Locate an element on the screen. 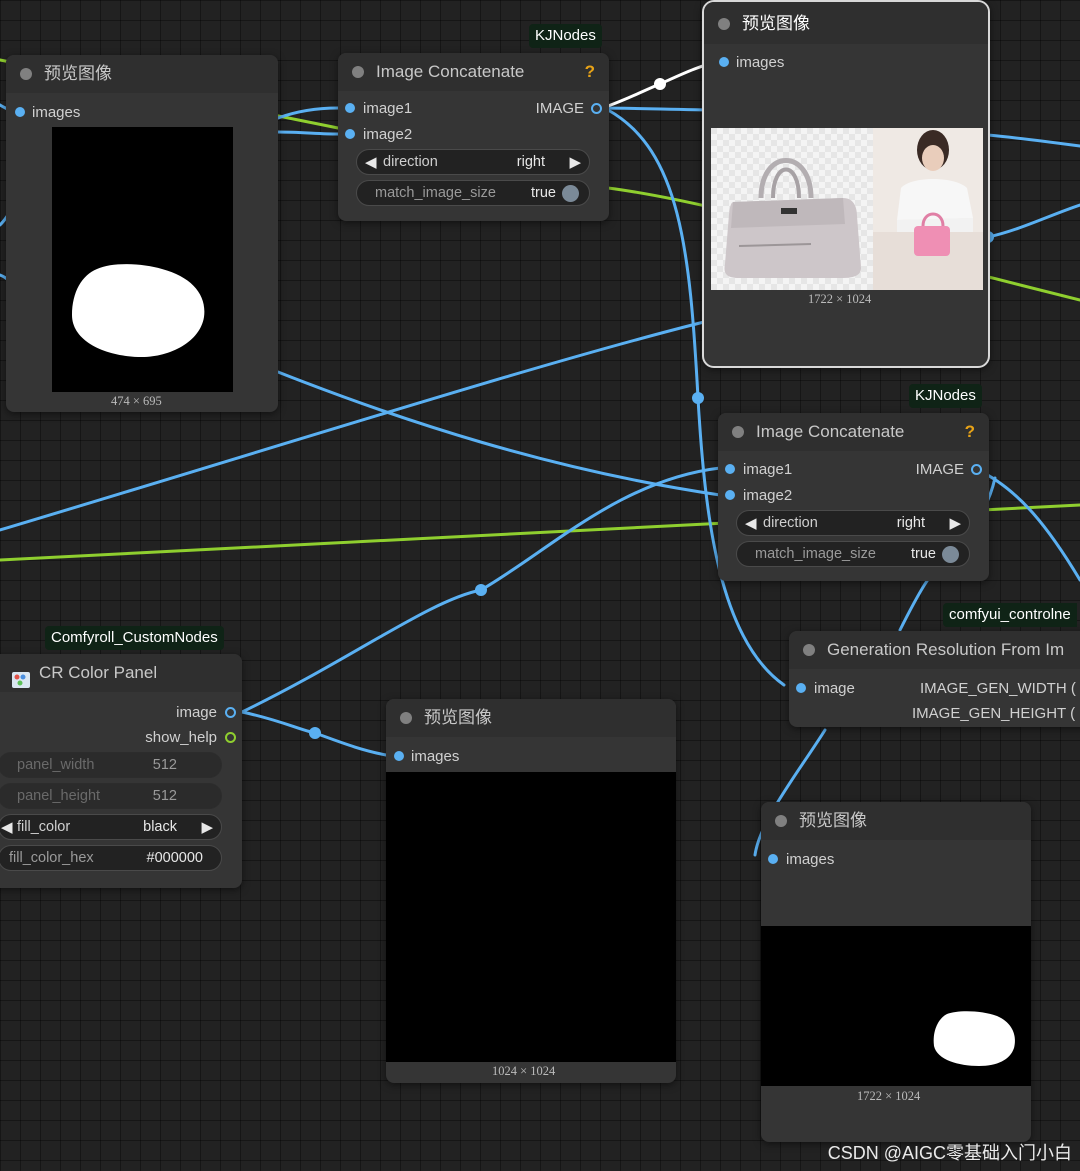 Image resolution: width=1080 pixels, height=1171 pixels. fill-color-hex-label: fill_color_hex is located at coordinates (51, 858).